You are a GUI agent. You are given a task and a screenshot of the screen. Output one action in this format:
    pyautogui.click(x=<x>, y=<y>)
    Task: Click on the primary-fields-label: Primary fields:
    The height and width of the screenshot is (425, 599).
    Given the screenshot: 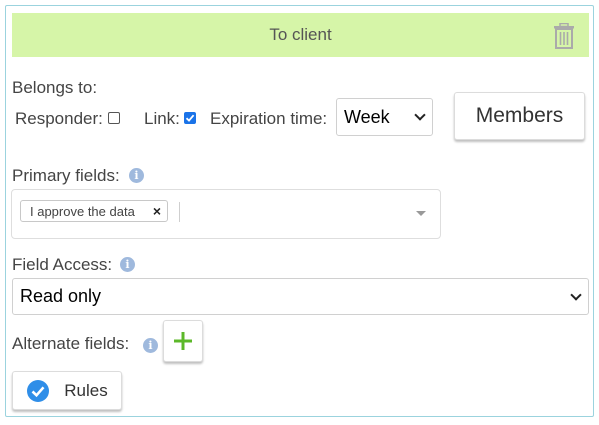 What is the action you would take?
    pyautogui.click(x=66, y=175)
    